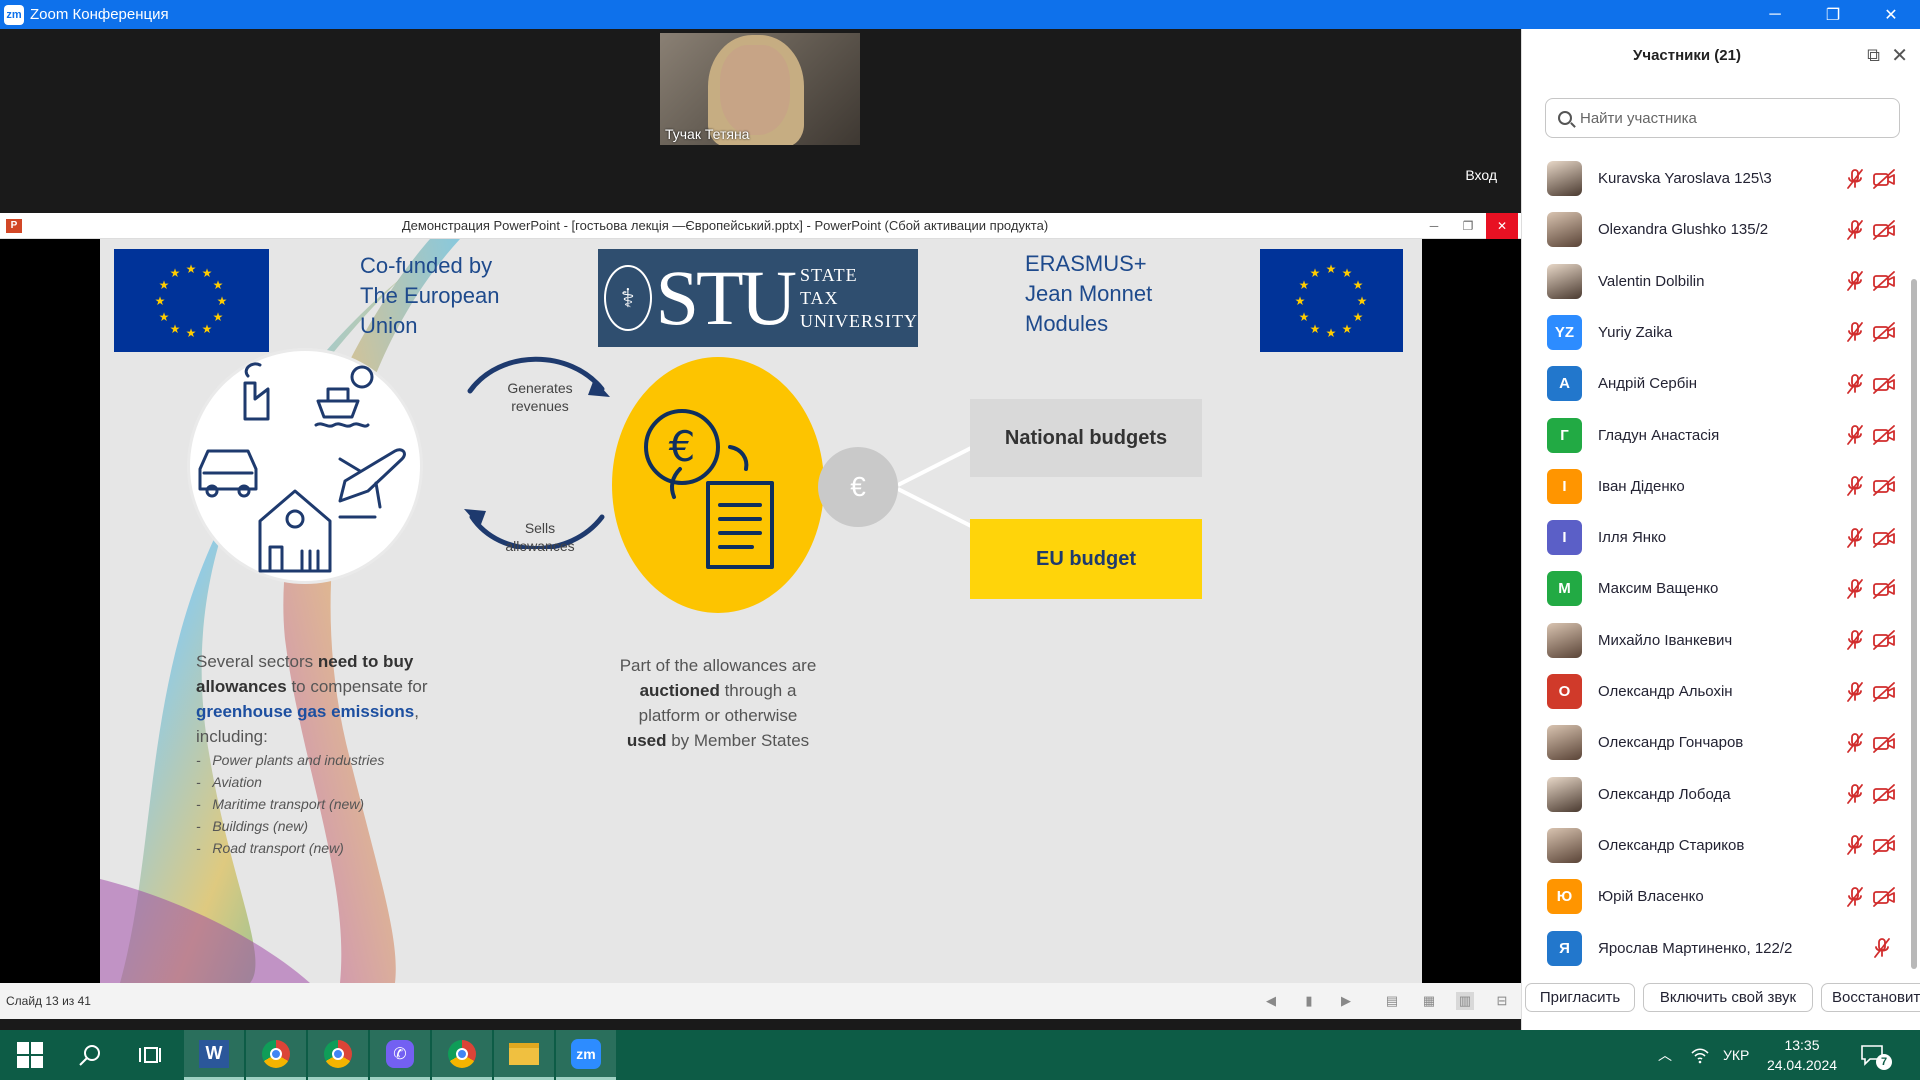  Describe the element at coordinates (1465, 1001) in the screenshot. I see `reading-view-icon: ▥` at that location.